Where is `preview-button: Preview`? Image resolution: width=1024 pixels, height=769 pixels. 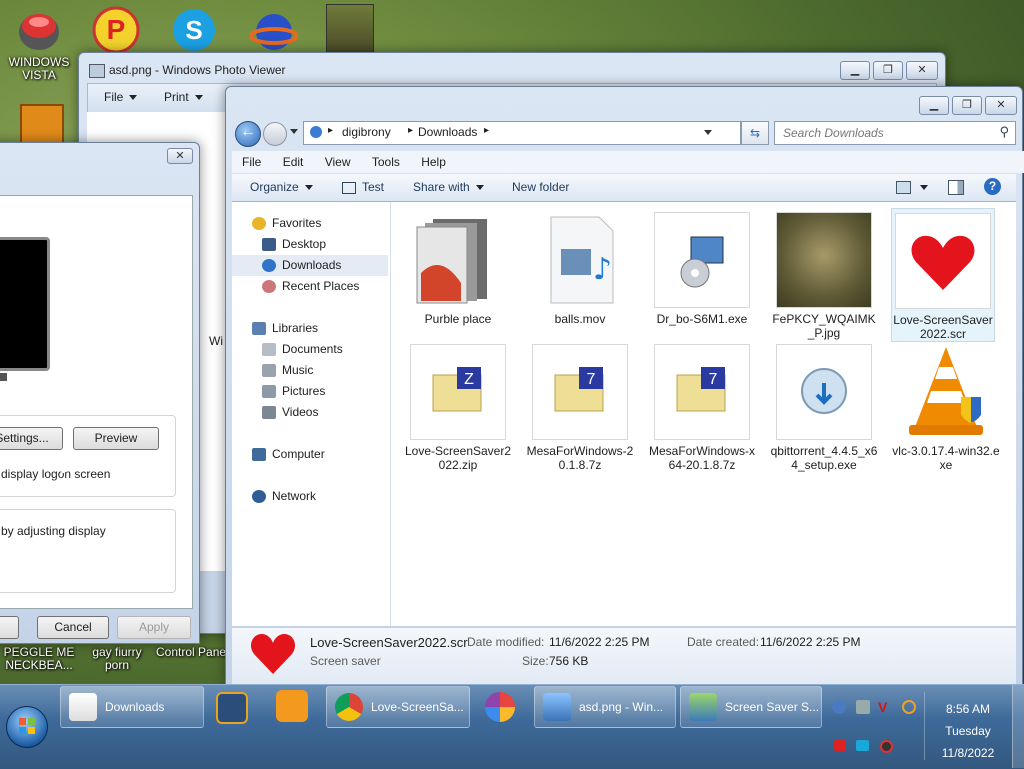
preview-button: Preview is located at coordinates (116, 438).